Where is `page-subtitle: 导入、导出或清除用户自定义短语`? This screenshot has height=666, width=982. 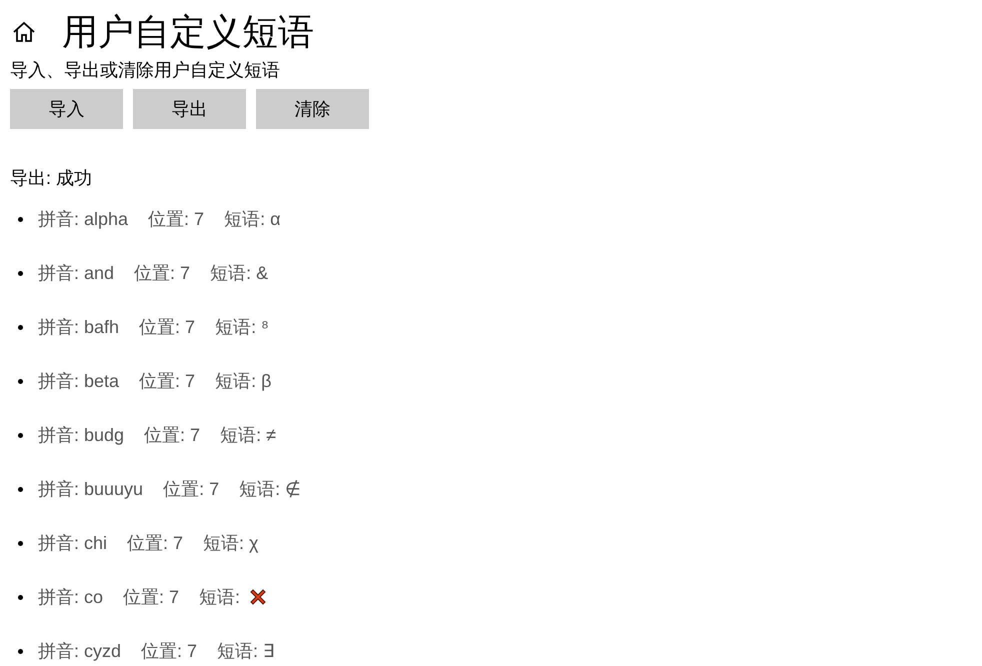
page-subtitle: 导入、导出或清除用户自定义短语 is located at coordinates (145, 70).